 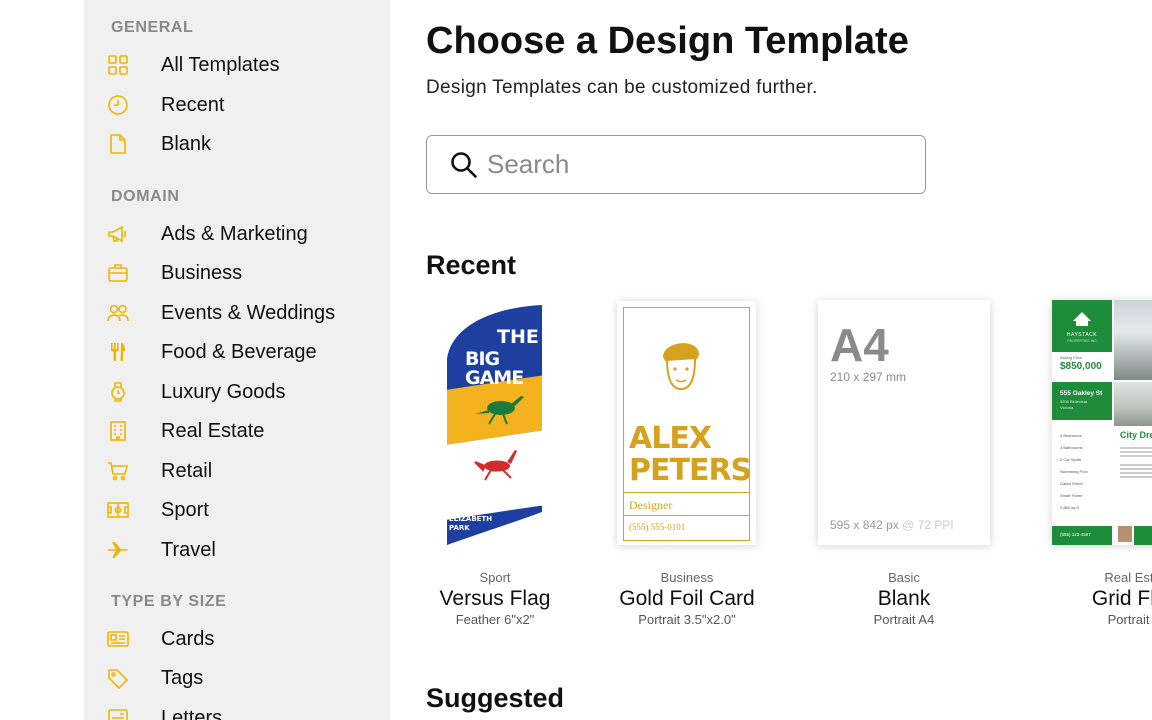 What do you see at coordinates (192, 713) in the screenshot?
I see `sidebar-item-label: Letters` at bounding box center [192, 713].